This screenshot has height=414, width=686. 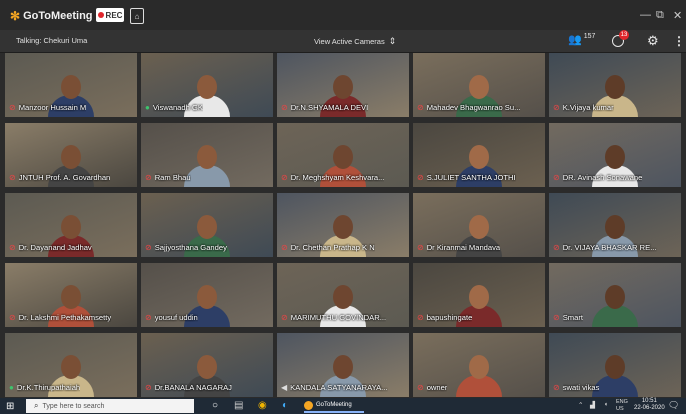 What do you see at coordinates (349, 41) in the screenshot?
I see `view-cameras-label: View Active Cameras` at bounding box center [349, 41].